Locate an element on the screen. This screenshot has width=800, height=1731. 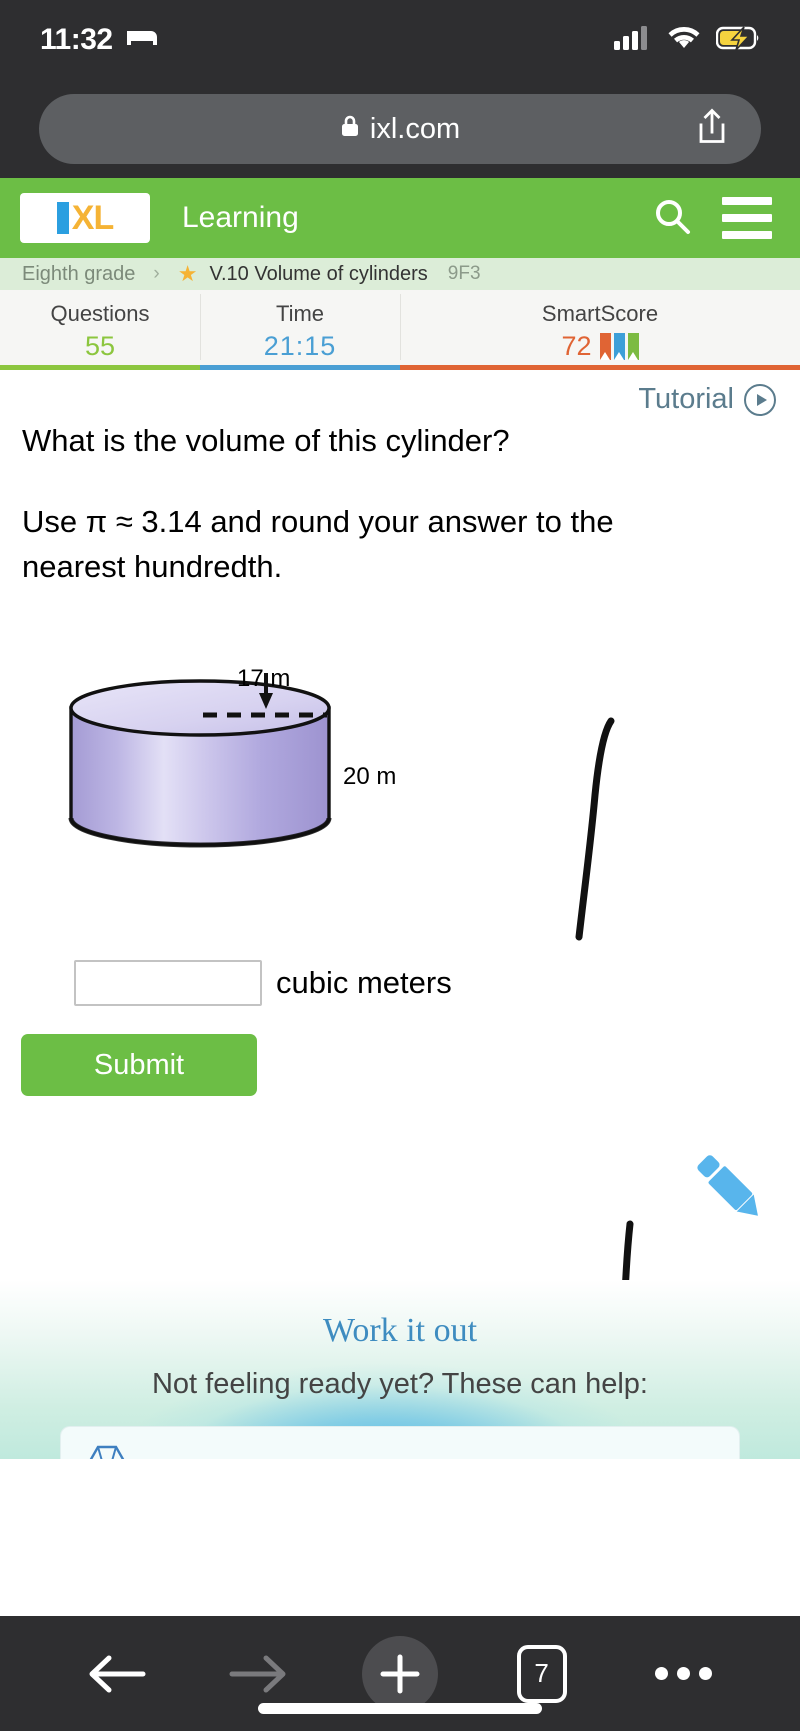
tutorial-link: Tutorial is located at coordinates (707, 399).